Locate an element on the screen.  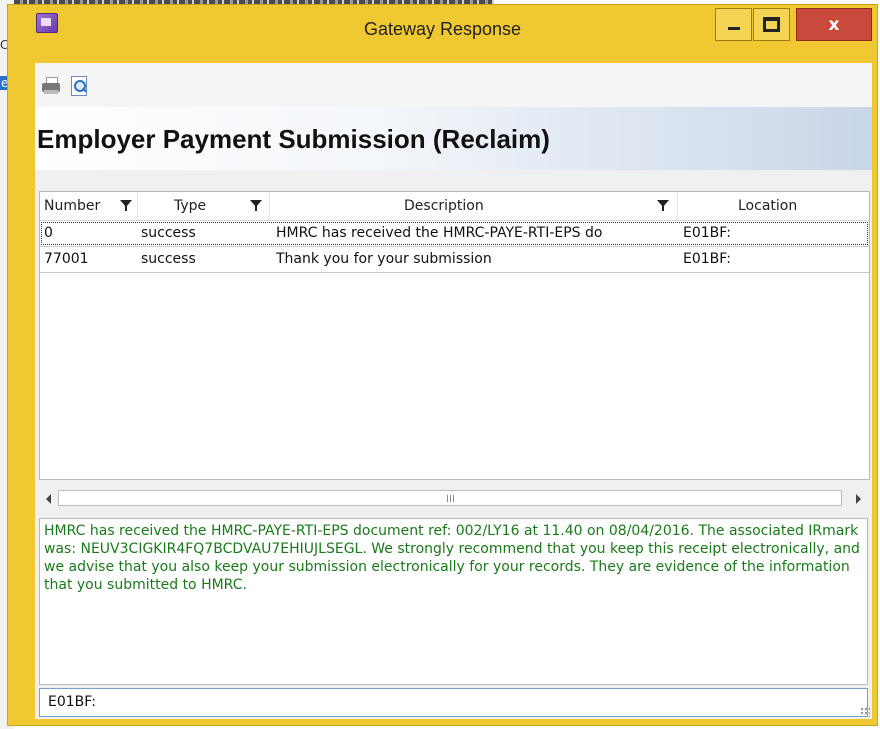
close-icon: x is located at coordinates (834, 24).